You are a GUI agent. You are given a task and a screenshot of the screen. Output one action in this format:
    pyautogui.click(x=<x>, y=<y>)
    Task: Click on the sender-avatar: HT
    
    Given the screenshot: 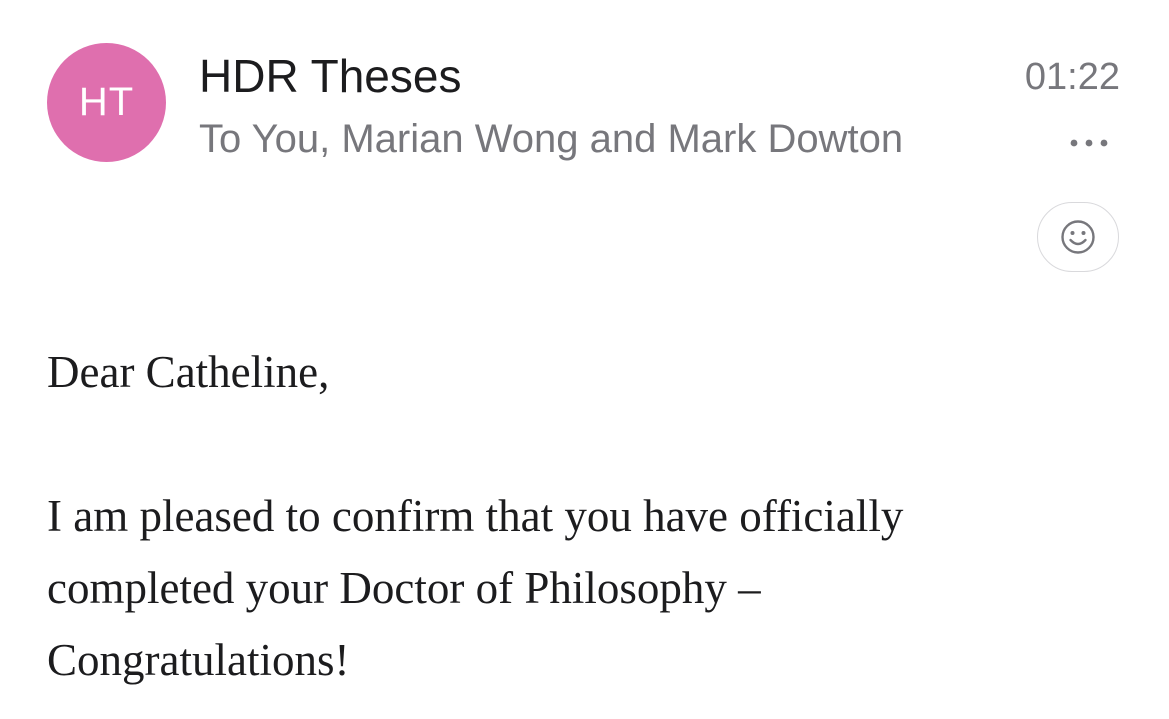 What is the action you would take?
    pyautogui.click(x=106, y=102)
    